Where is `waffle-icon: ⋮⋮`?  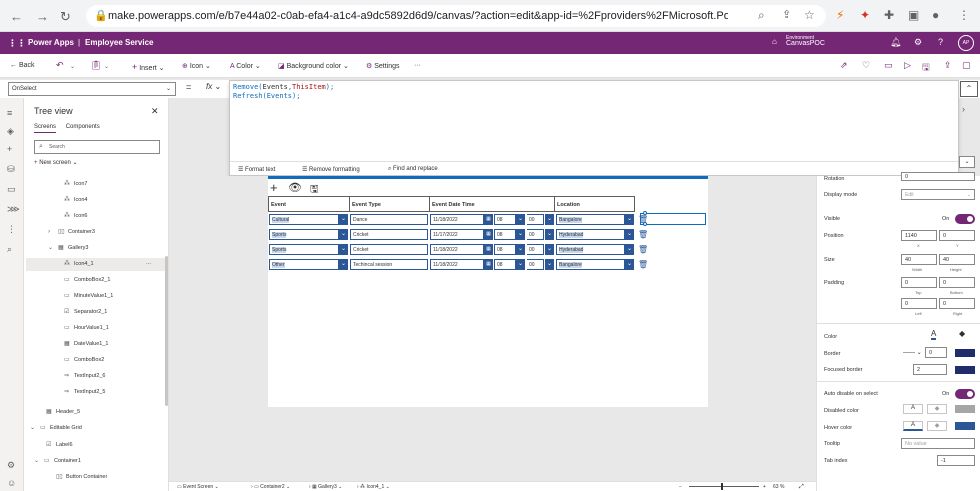
waffle-icon: ⋮⋮ is located at coordinates (17, 43).